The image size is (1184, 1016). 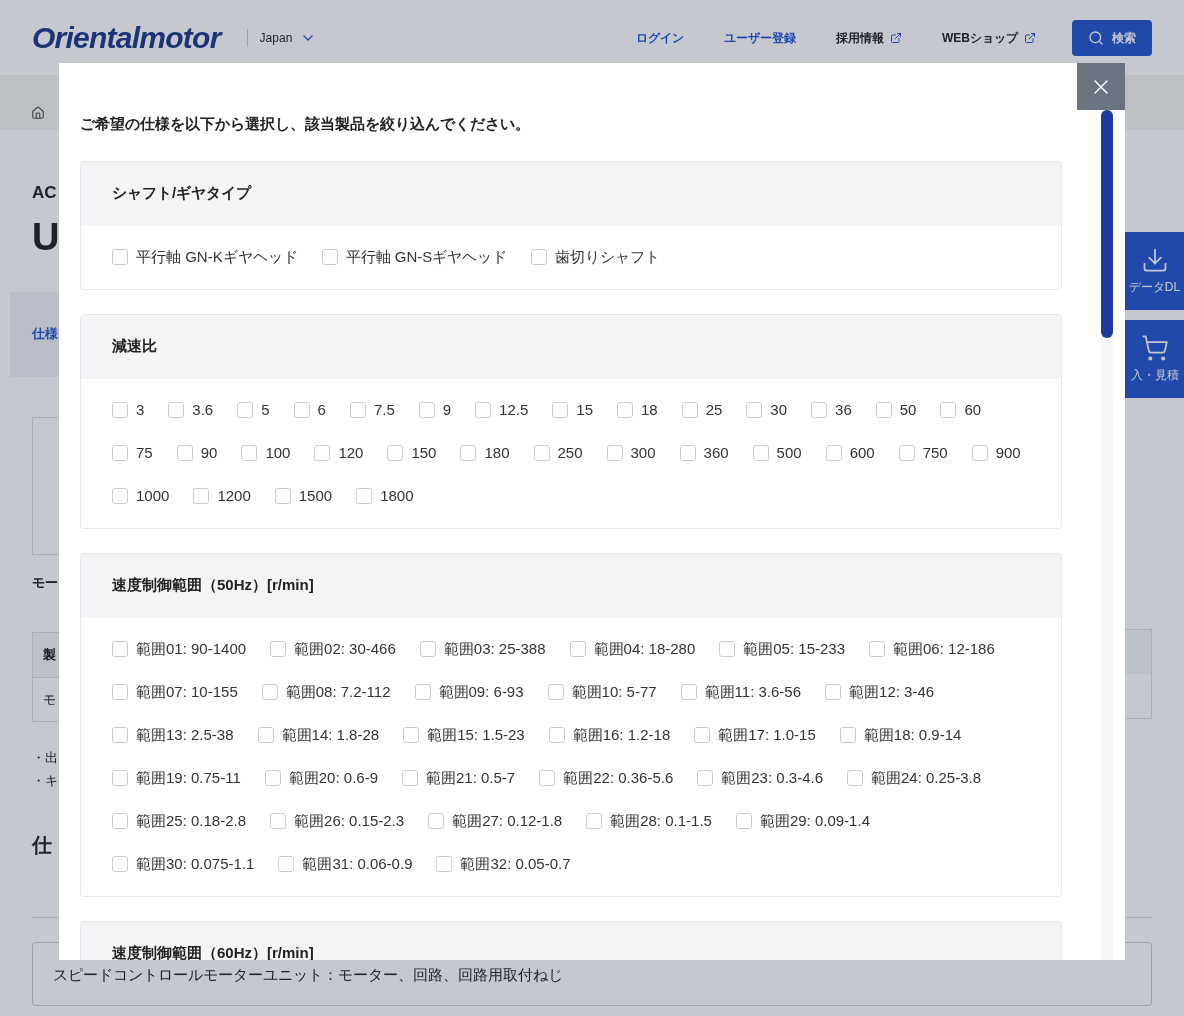 I want to click on filter-option: 3, so click(x=128, y=410).